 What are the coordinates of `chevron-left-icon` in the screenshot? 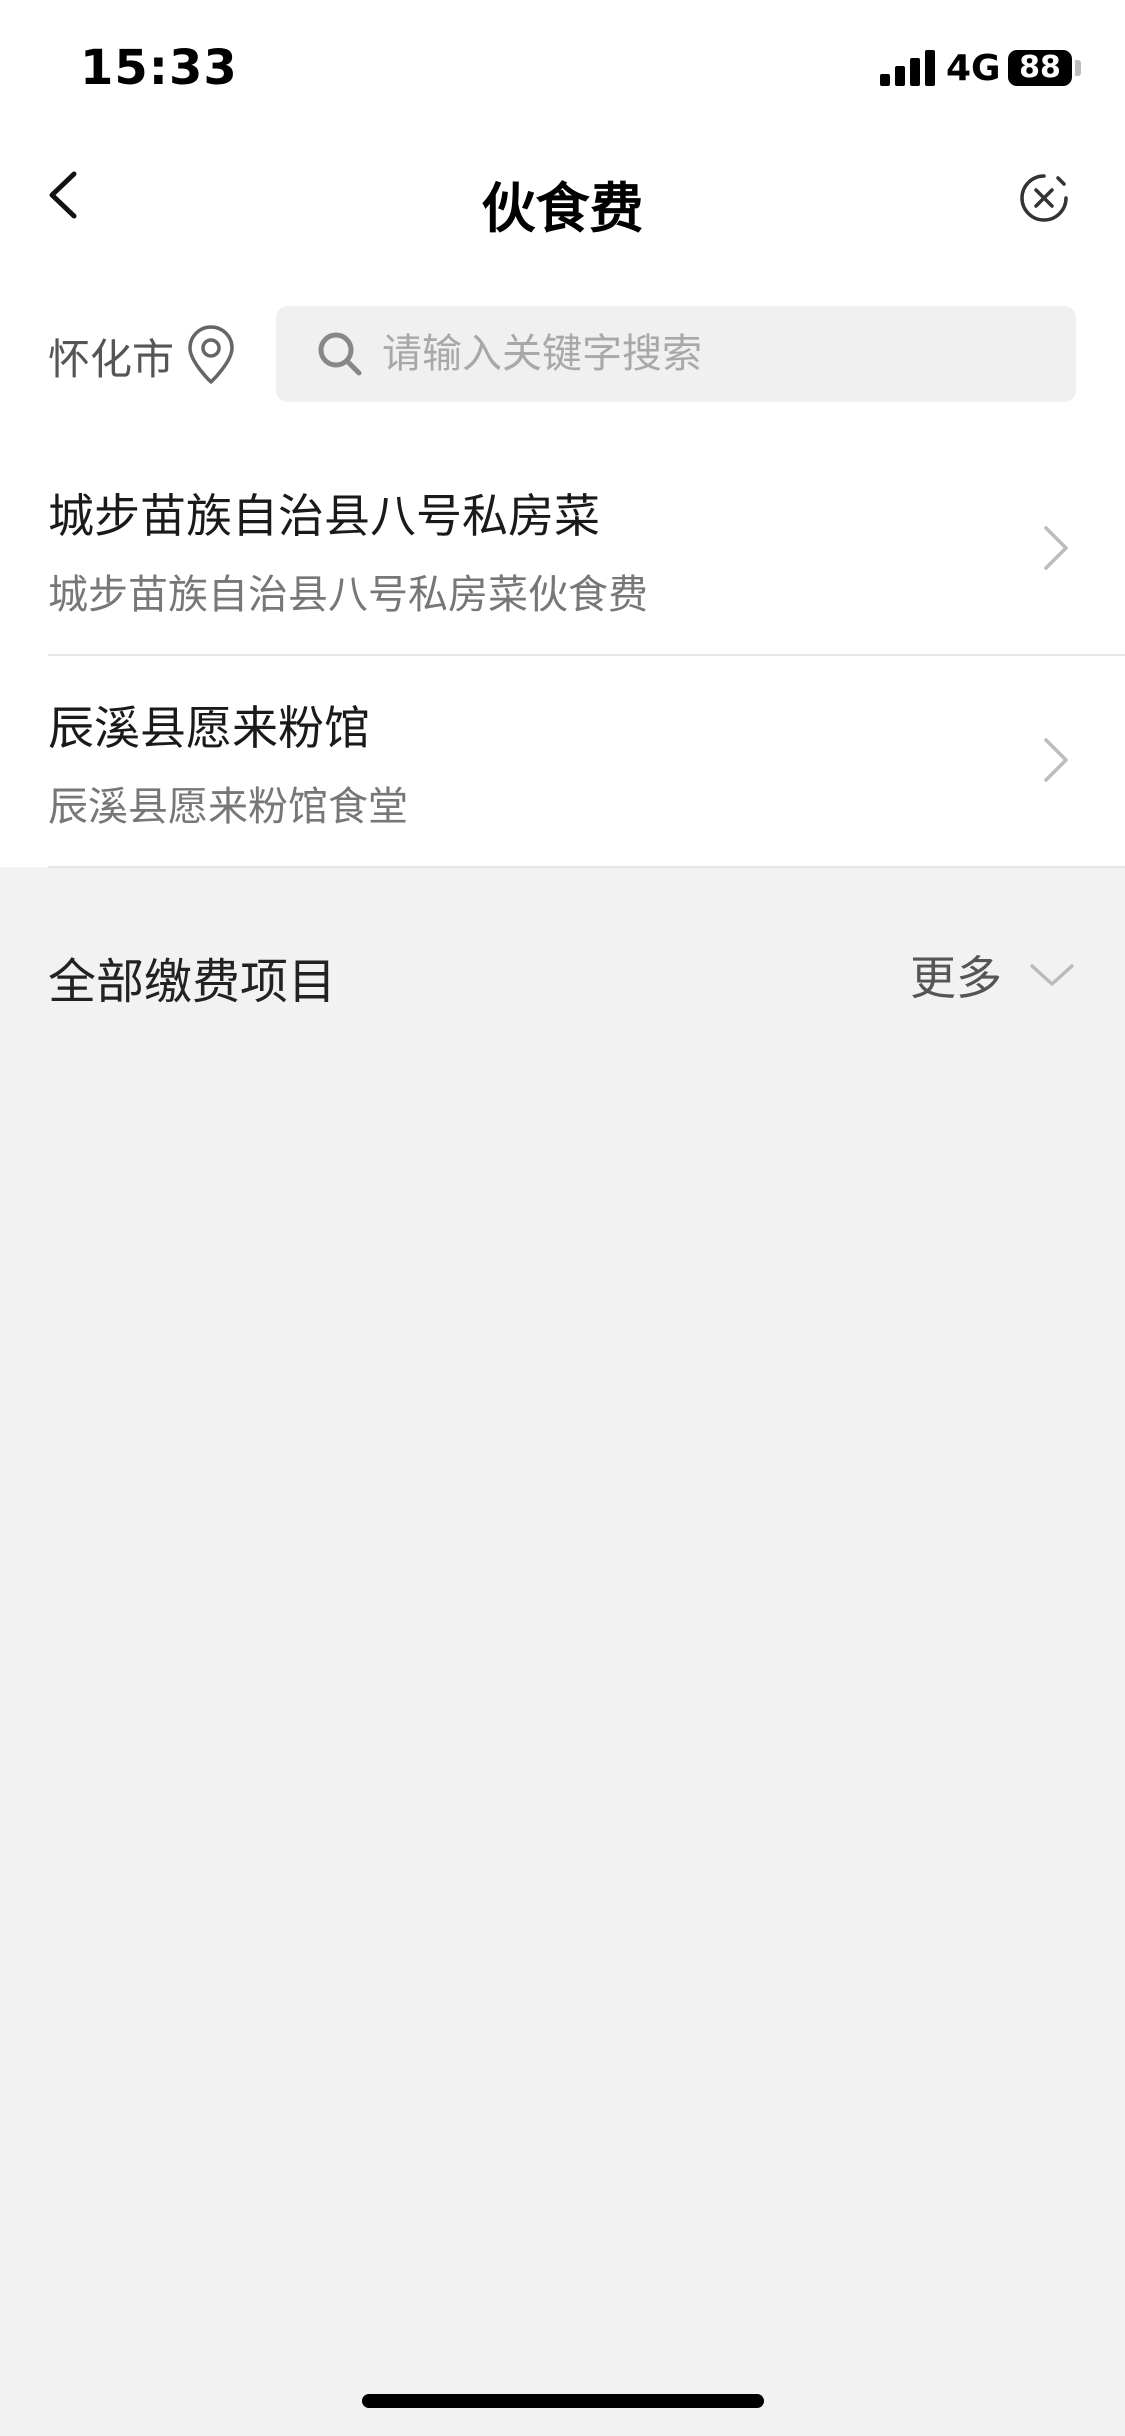 It's located at (64, 195).